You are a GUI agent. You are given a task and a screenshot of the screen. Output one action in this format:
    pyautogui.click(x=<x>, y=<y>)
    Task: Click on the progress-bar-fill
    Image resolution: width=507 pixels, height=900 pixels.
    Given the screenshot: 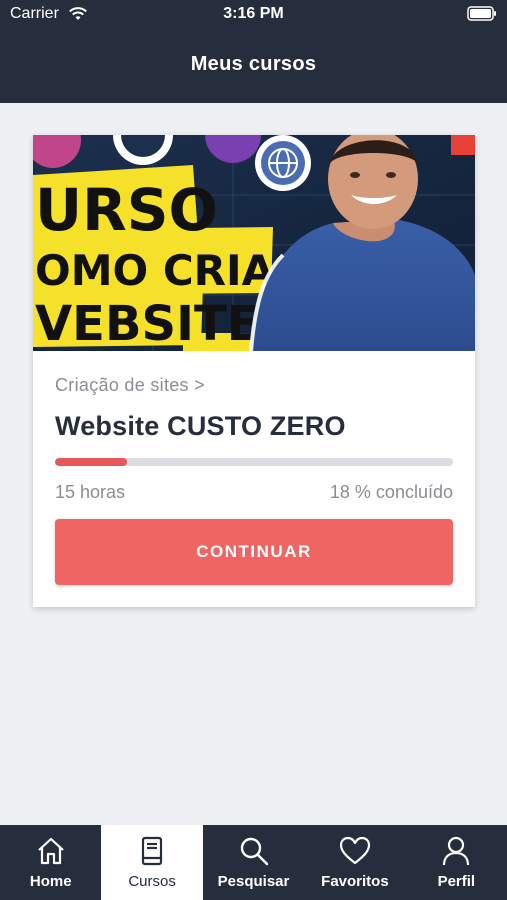 What is the action you would take?
    pyautogui.click(x=91, y=462)
    